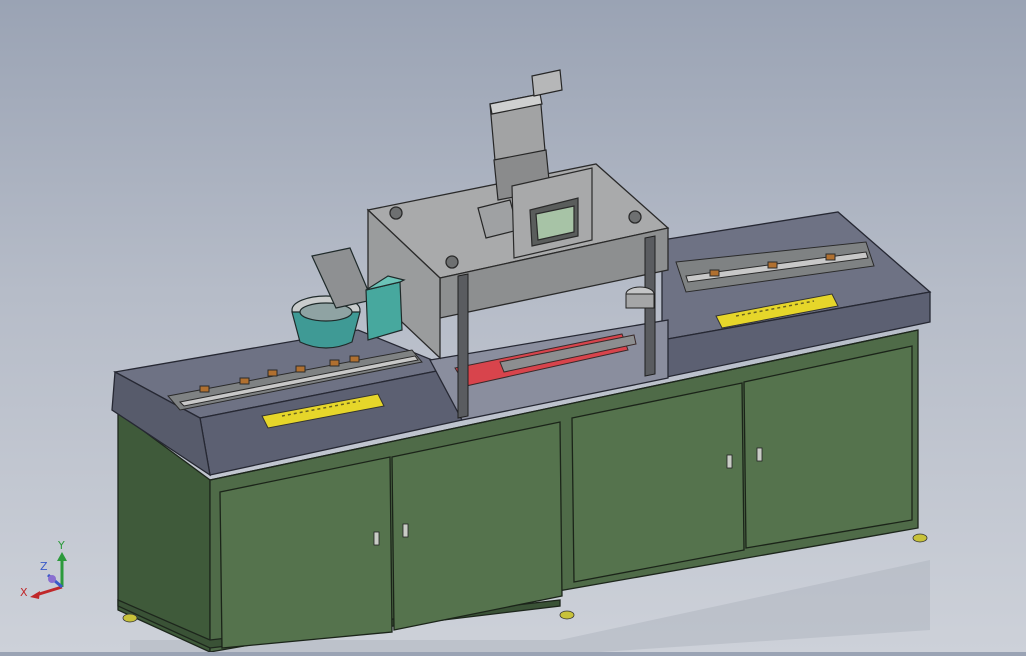  What do you see at coordinates (49, 591) in the screenshot?
I see `x-axis-line` at bounding box center [49, 591].